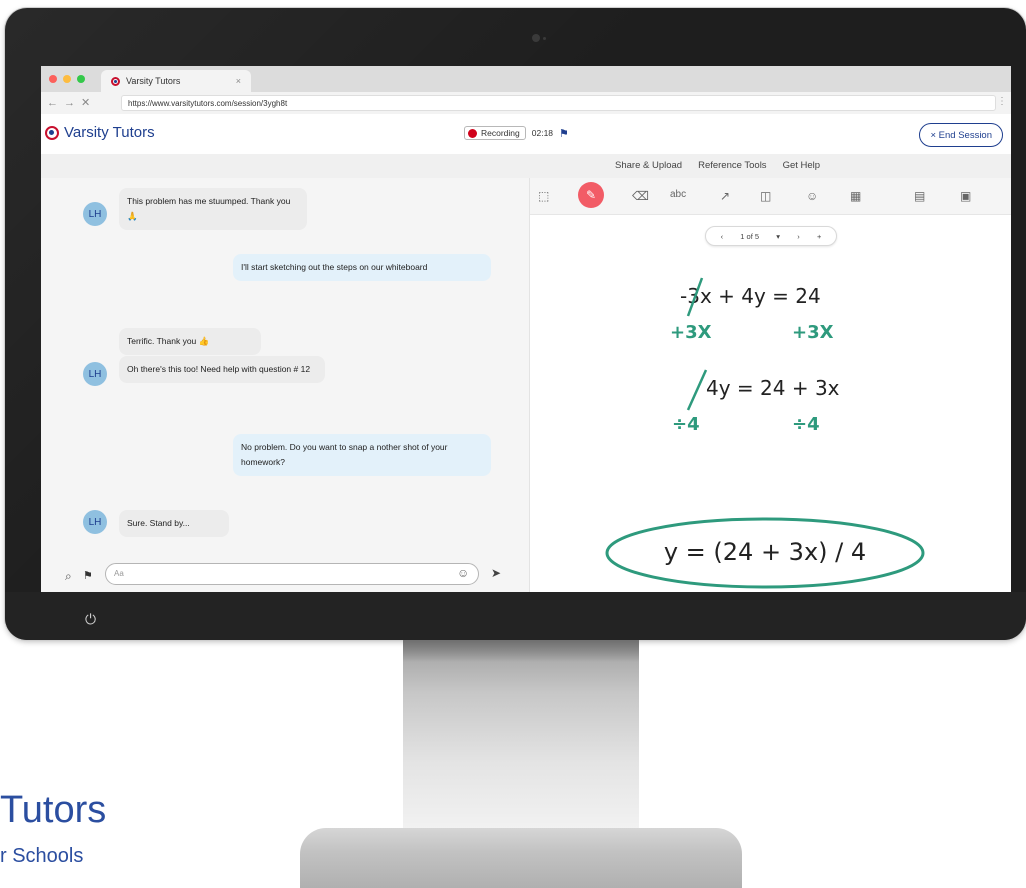  I want to click on window-controls, so click(67, 79).